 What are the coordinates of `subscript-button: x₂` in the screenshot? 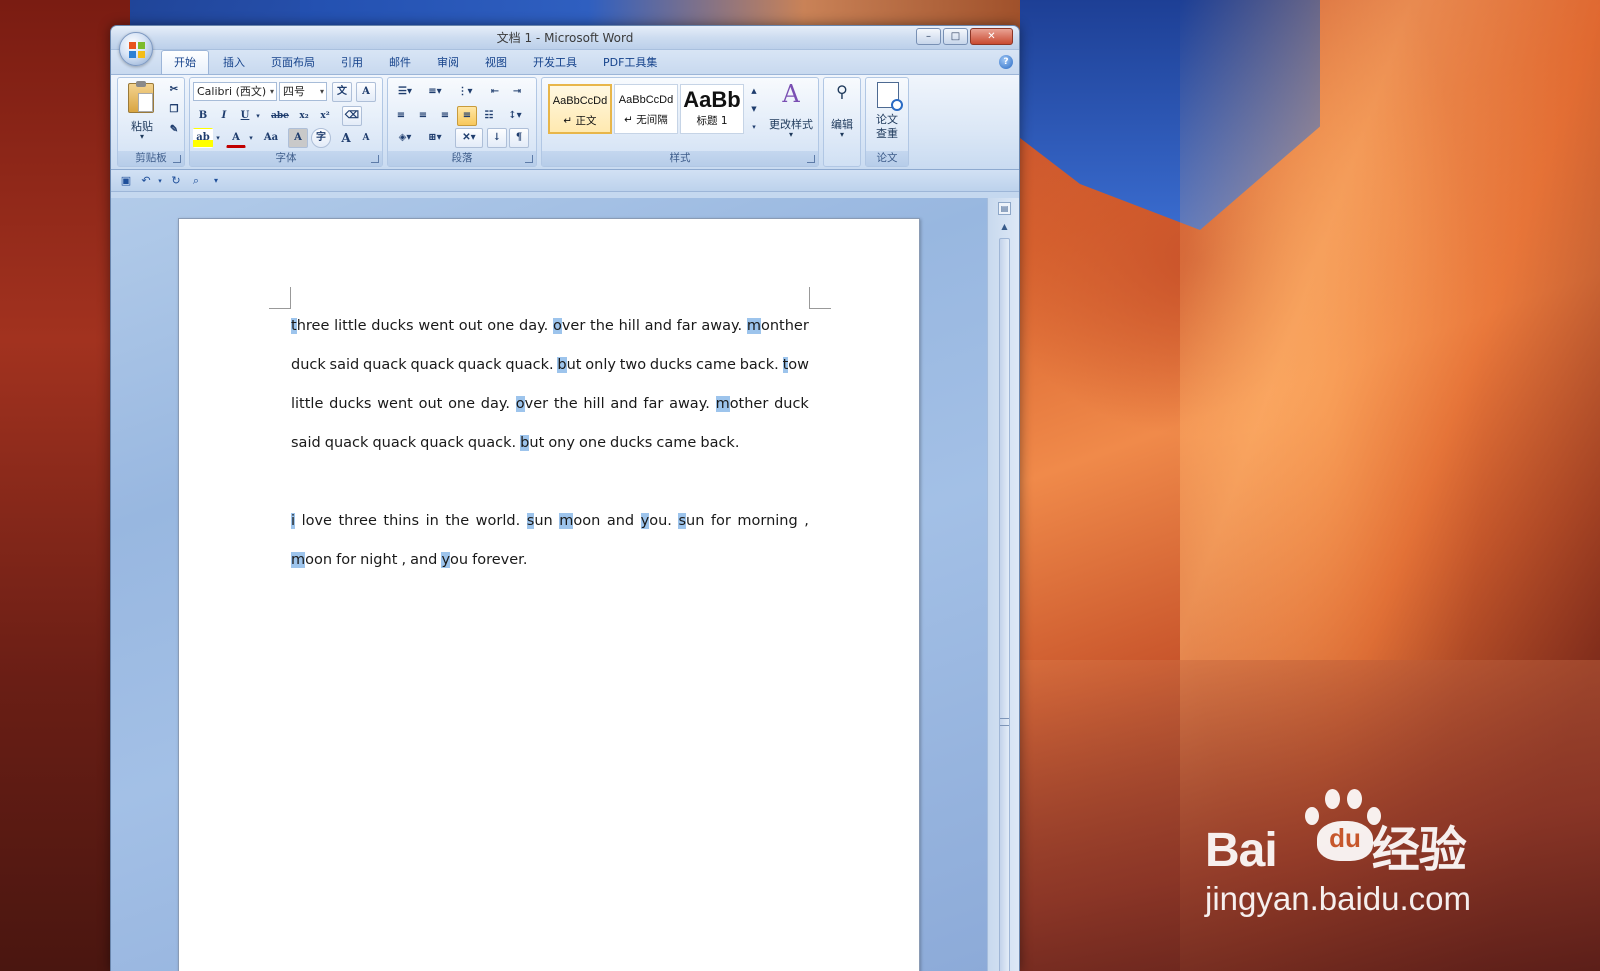 It's located at (304, 116).